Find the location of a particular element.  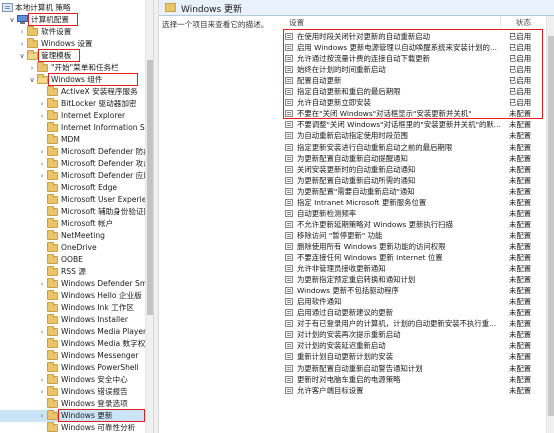

policy-row: 不要调整"关闭 Windows"对话框里的"安装更新并关机"的默... 未配置 is located at coordinates (413, 124).